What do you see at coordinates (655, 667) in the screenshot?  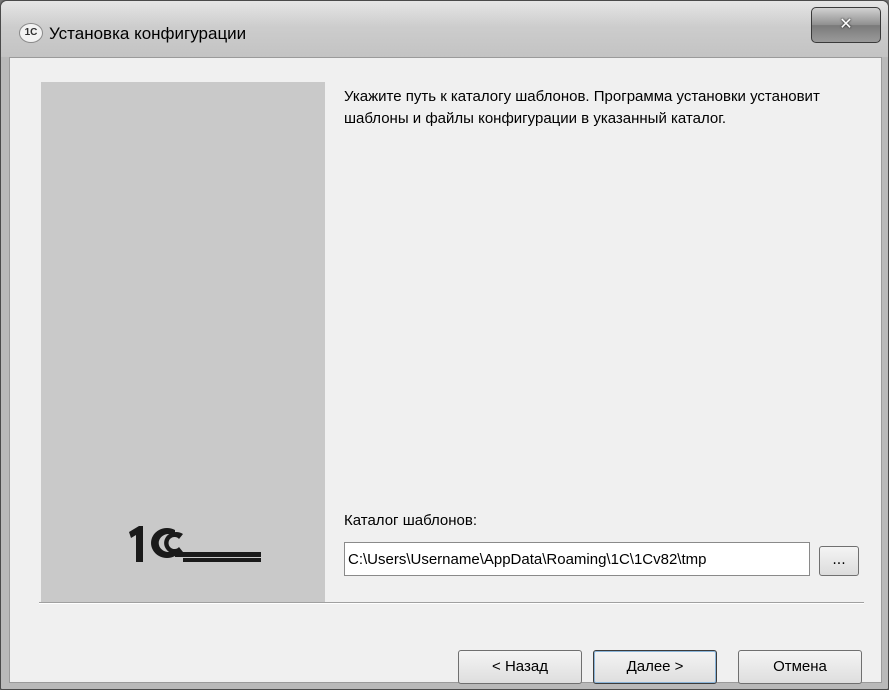 I see `next-button: Далее >` at bounding box center [655, 667].